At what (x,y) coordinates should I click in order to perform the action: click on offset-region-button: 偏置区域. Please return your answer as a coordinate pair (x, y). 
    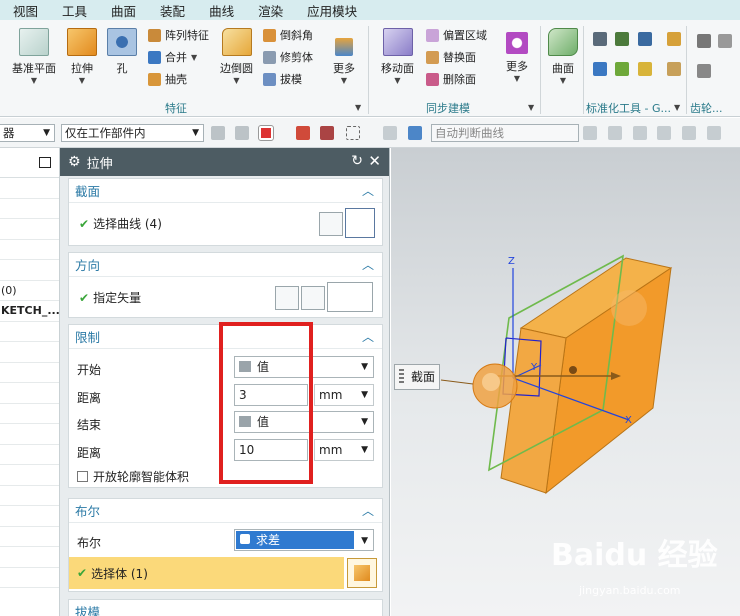
    Looking at the image, I should click on (456, 35).